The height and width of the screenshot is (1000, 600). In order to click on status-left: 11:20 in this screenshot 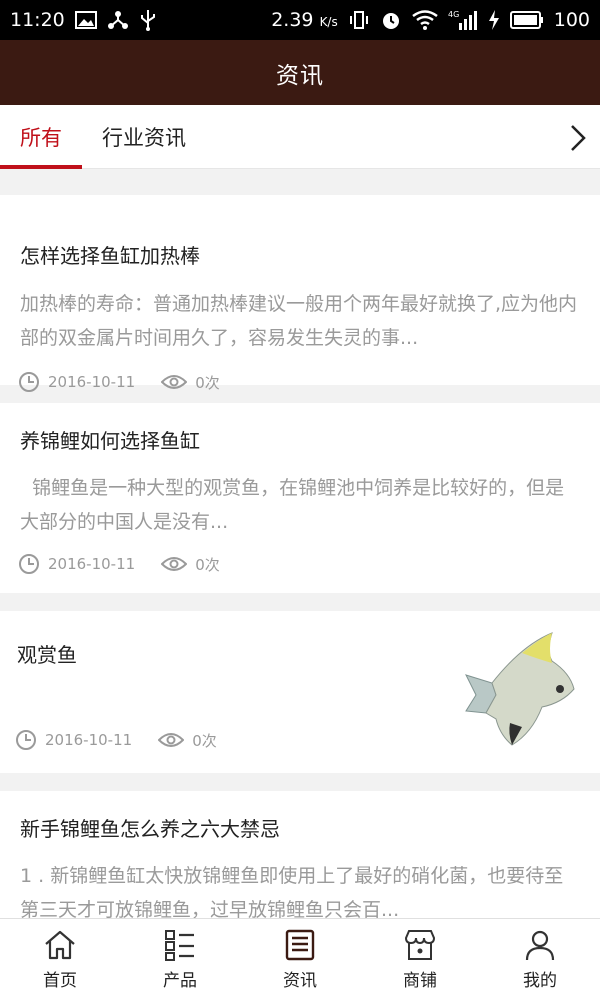, I will do `click(83, 20)`.